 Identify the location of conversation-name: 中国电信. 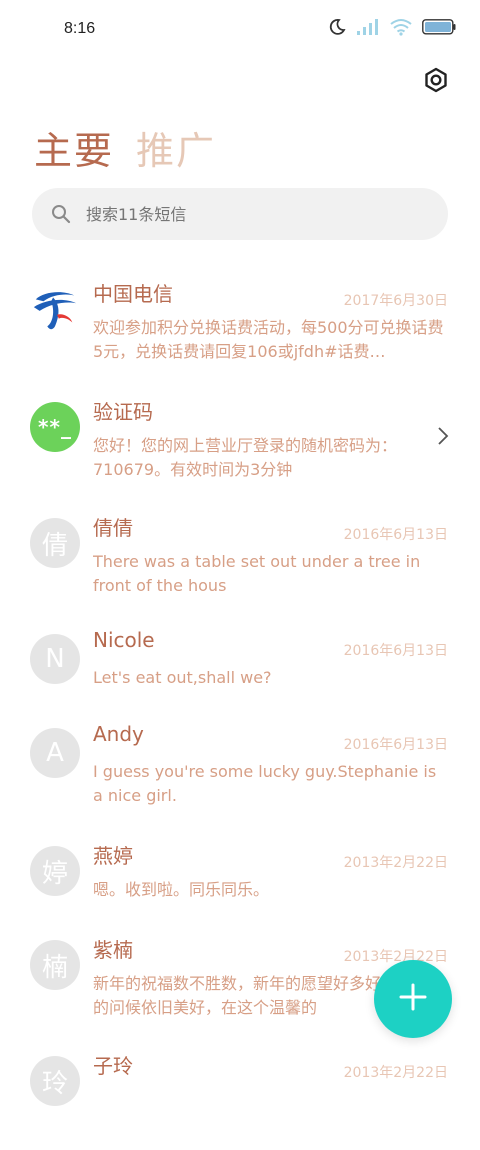
(133, 294).